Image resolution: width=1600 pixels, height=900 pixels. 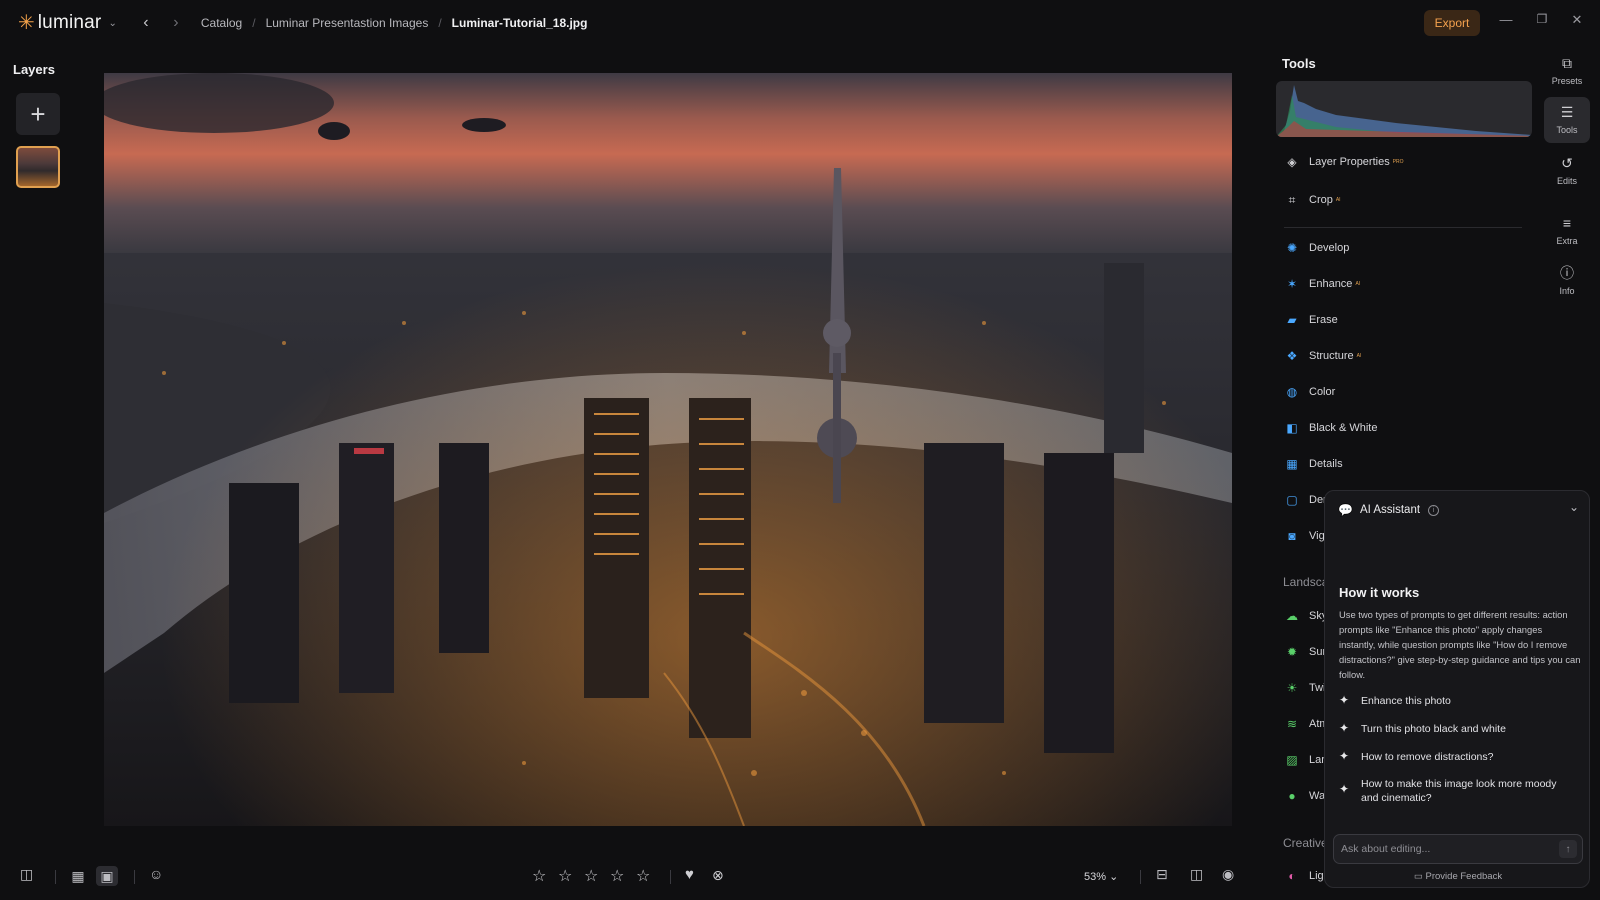 I want to click on zoom-level: 53% ⌄, so click(x=1101, y=876).